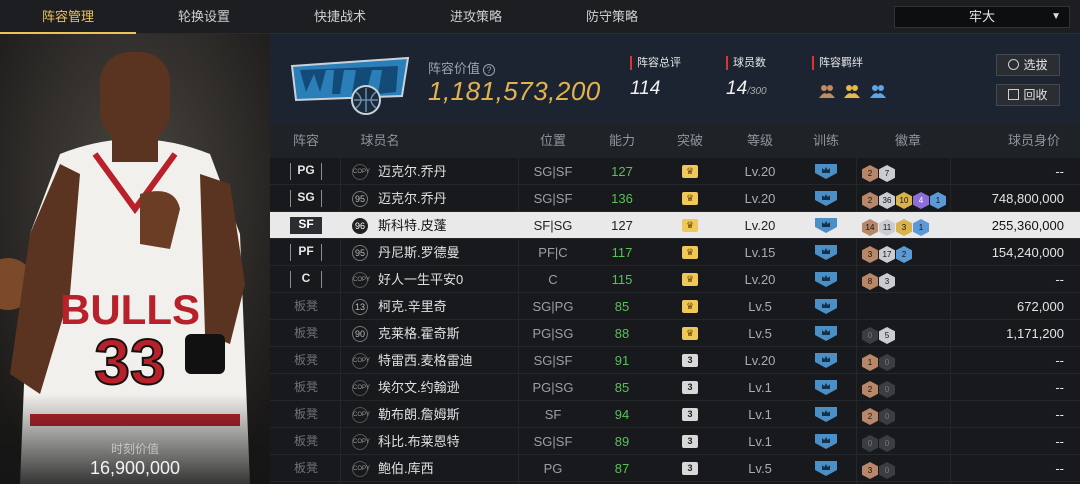 The height and width of the screenshot is (484, 1080). I want to click on badge-list: 10, so click(879, 361).